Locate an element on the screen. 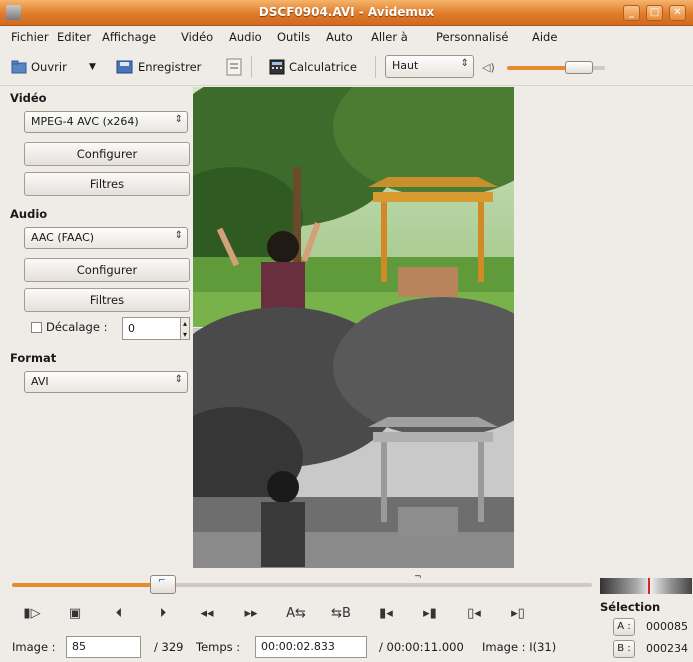 The height and width of the screenshot is (662, 693). menu-aller-a: Aller à is located at coordinates (389, 37).